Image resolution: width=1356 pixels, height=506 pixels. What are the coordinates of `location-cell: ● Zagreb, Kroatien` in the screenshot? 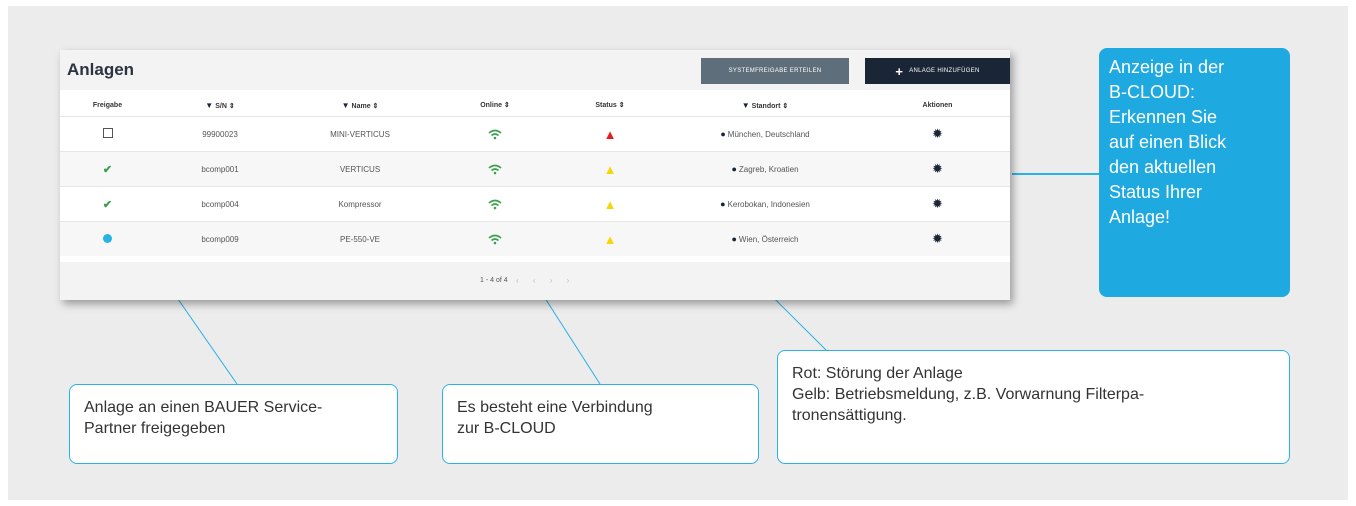 It's located at (765, 169).